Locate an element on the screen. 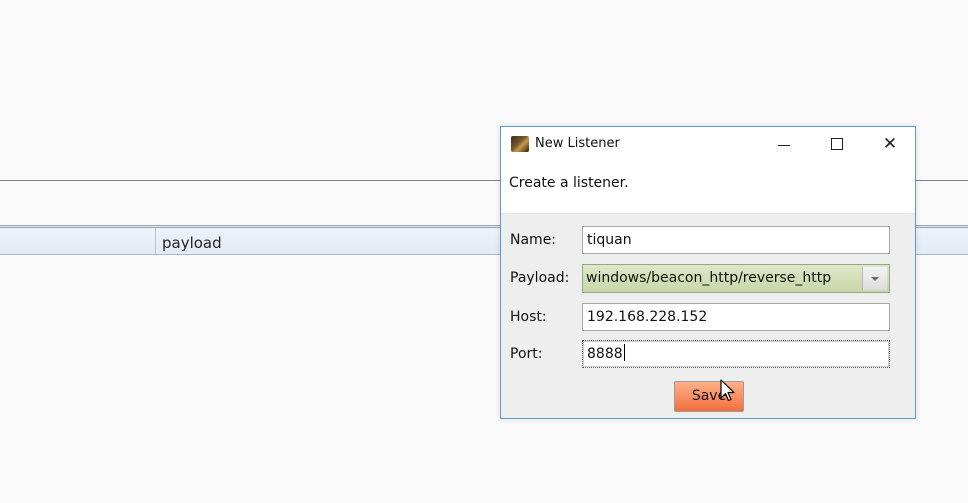  host-label: Host: is located at coordinates (528, 317).